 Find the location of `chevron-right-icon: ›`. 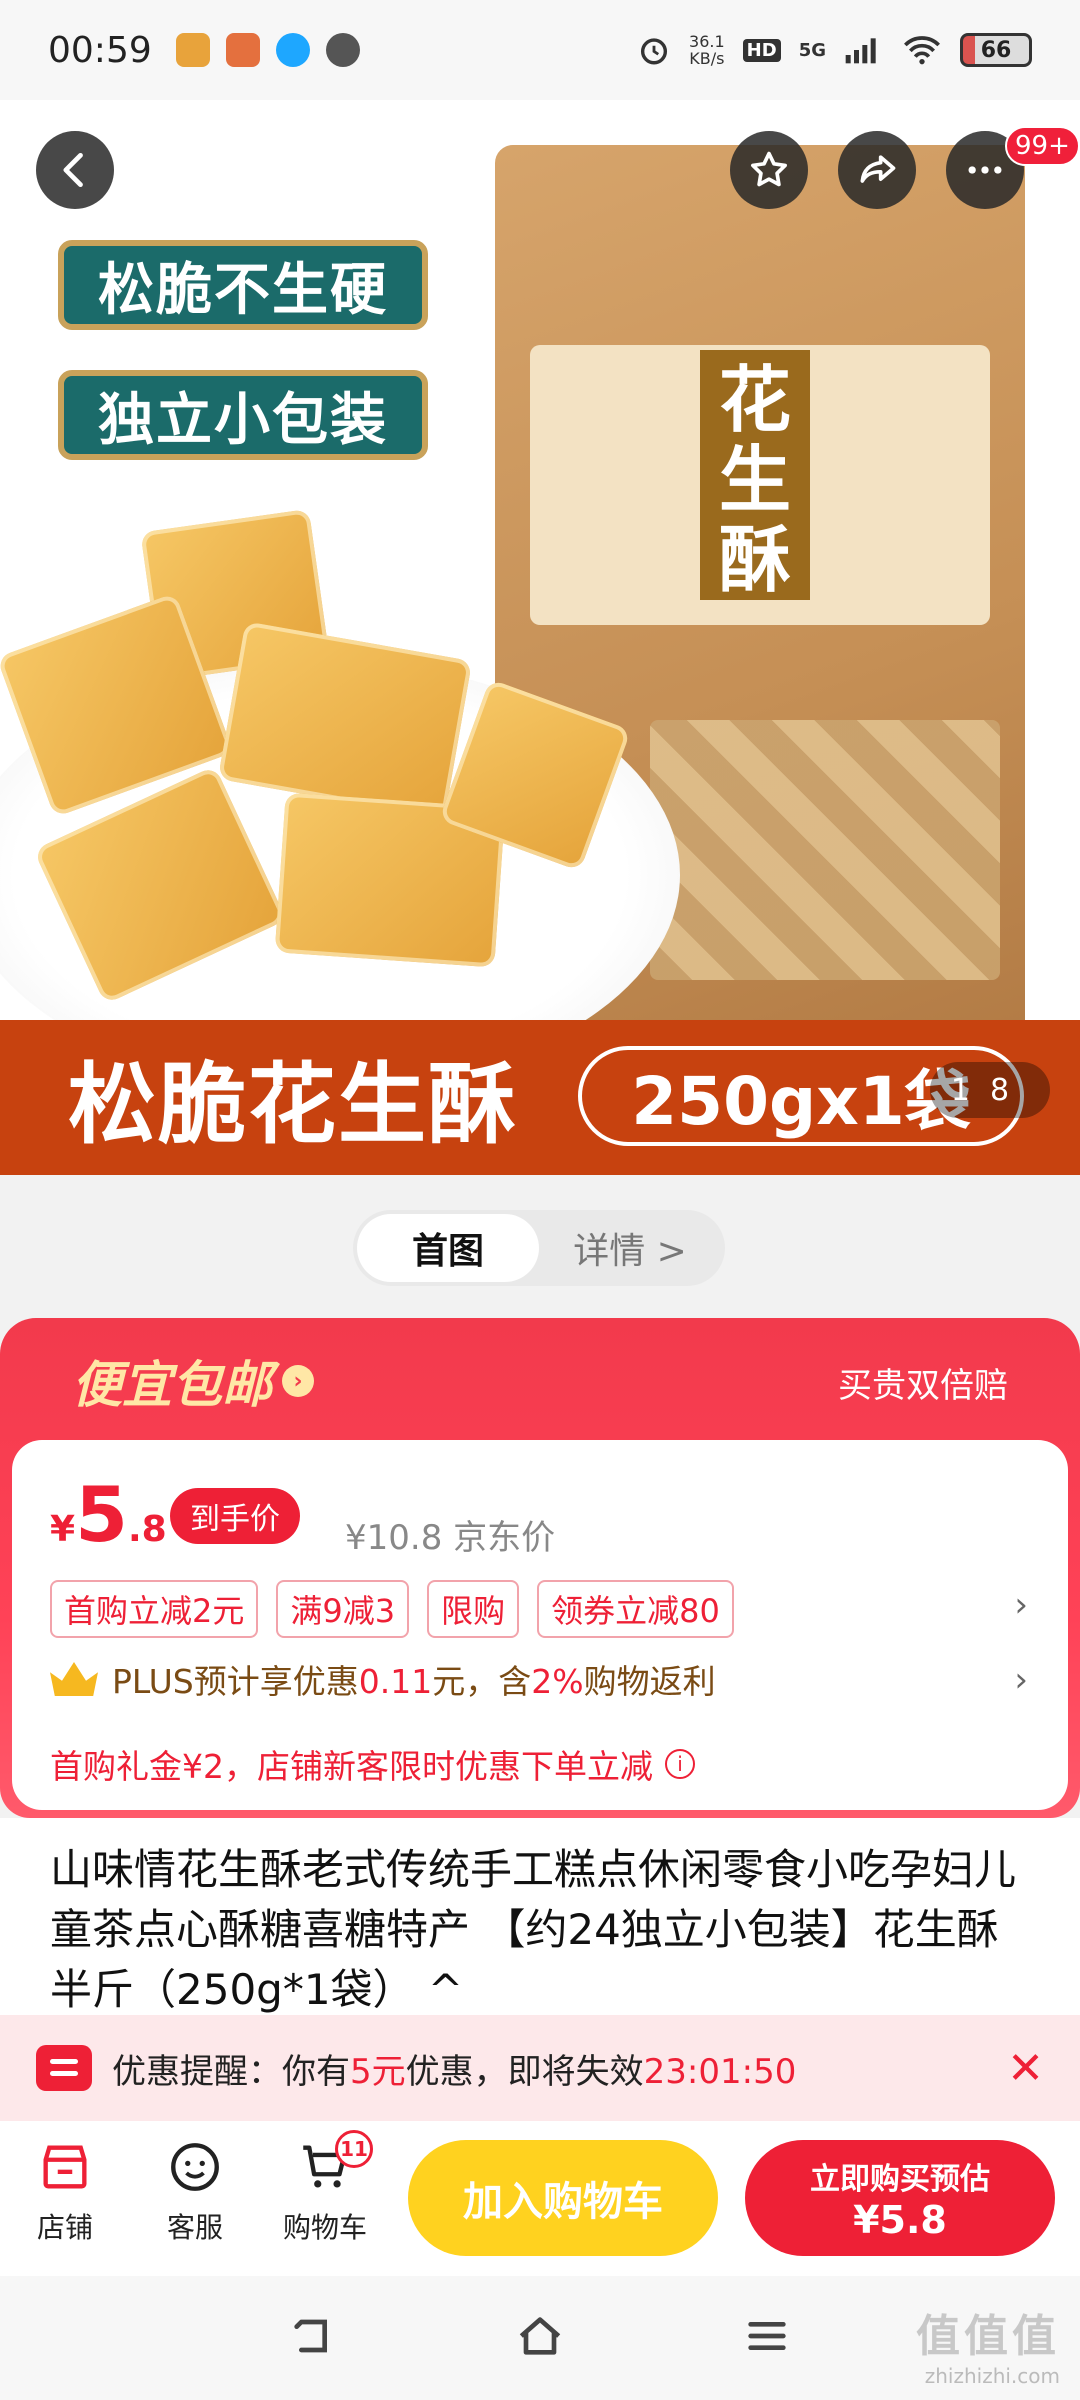

chevron-right-icon: › is located at coordinates (298, 1381).